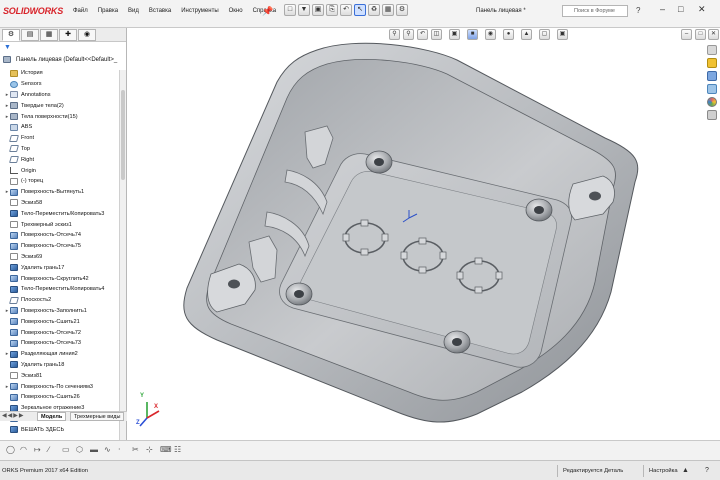 The width and height of the screenshot is (720, 480). Describe the element at coordinates (712, 102) in the screenshot. I see `appearances-icon` at that location.